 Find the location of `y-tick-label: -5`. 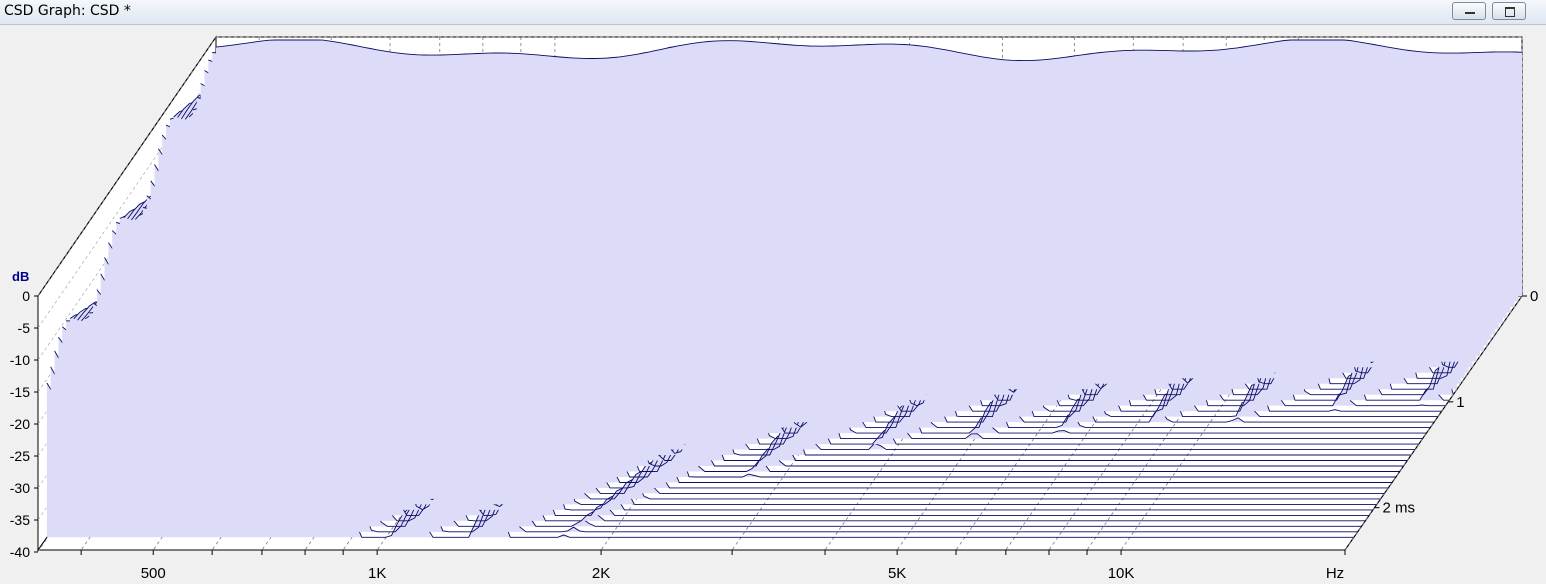

y-tick-label: -5 is located at coordinates (24, 328).